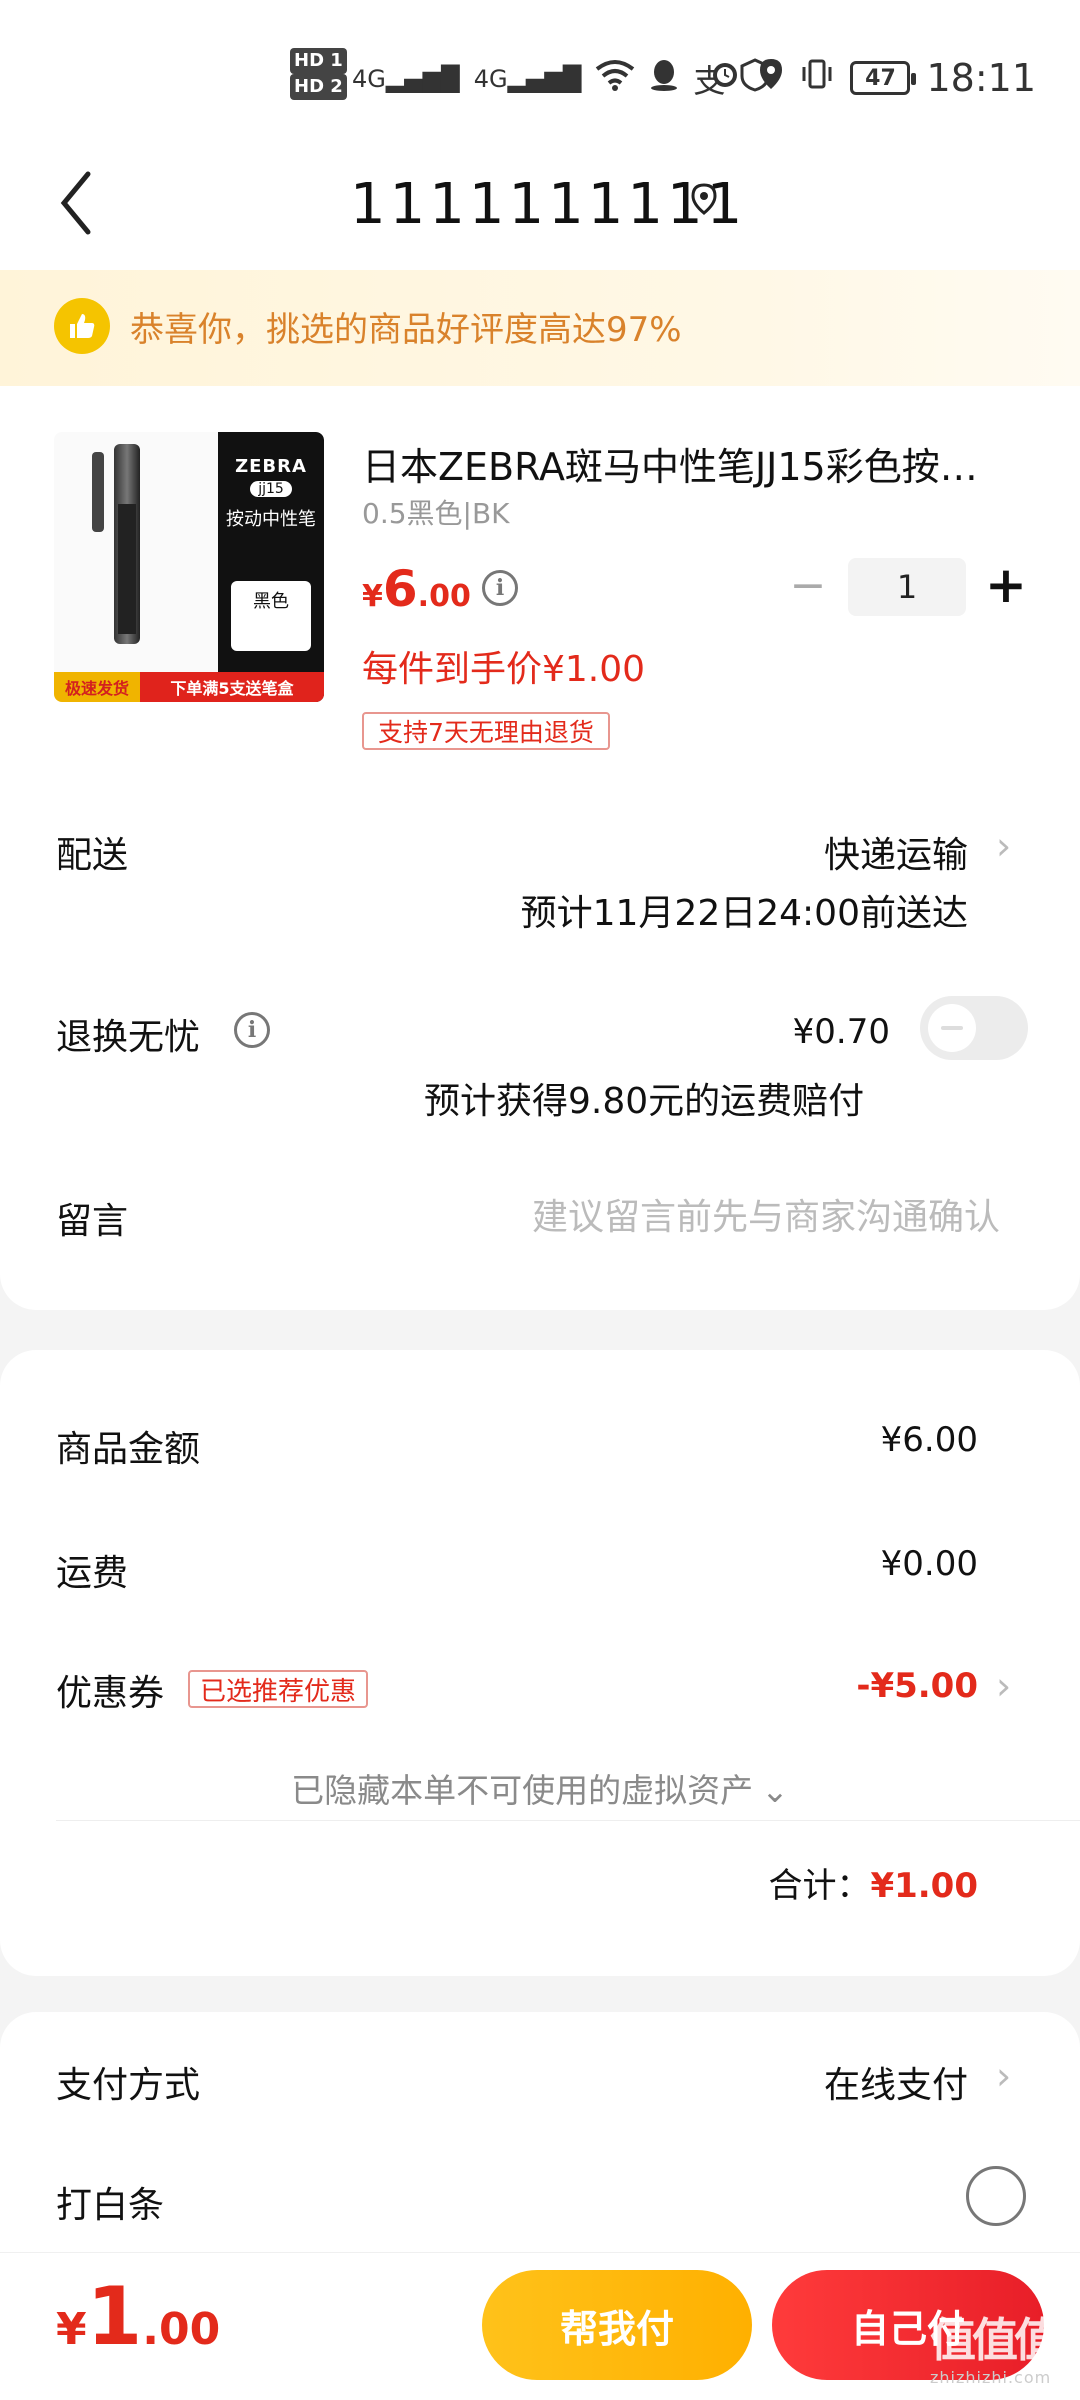 The image size is (1080, 2400). Describe the element at coordinates (500, 588) in the screenshot. I see `price-info-icon: i` at that location.